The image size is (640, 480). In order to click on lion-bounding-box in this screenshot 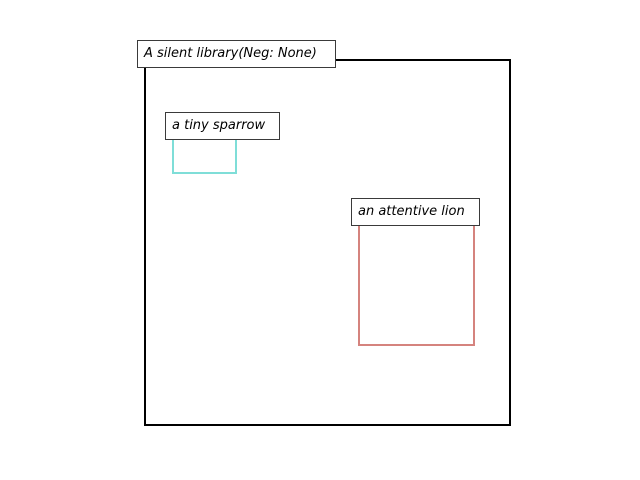, I will do `click(416, 279)`.